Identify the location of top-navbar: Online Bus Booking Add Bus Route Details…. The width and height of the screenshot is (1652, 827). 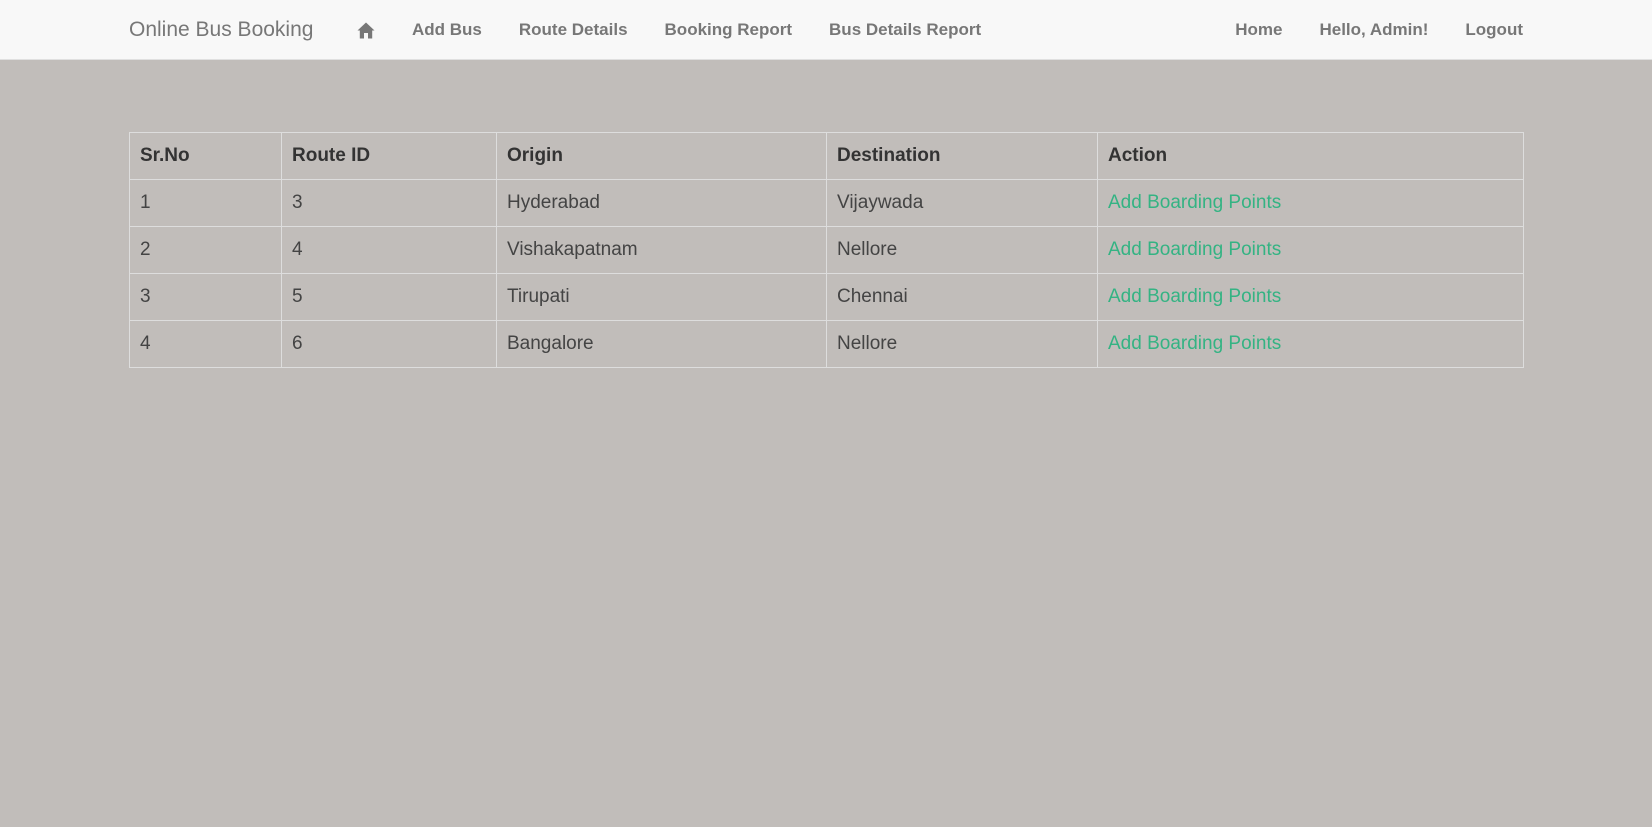
(826, 30).